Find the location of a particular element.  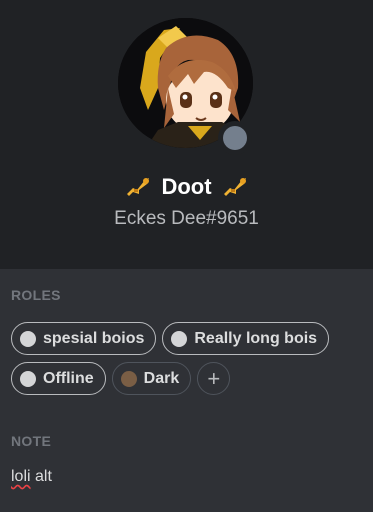

offline-status-icon is located at coordinates (235, 138).